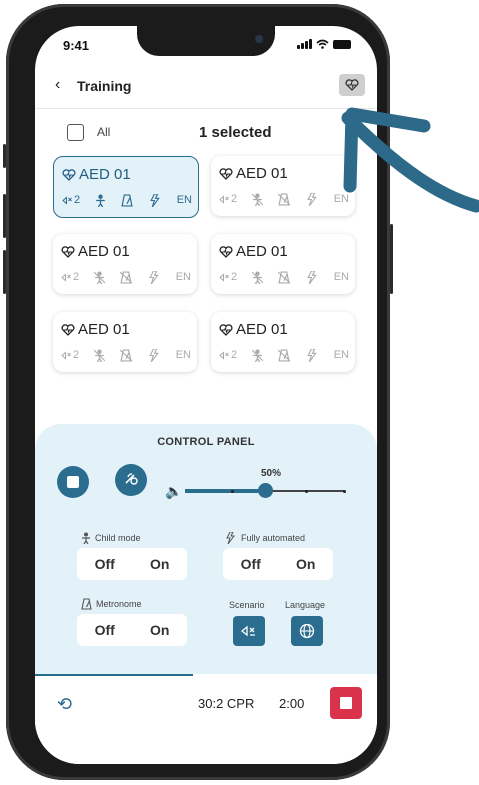 The image size is (479, 785). I want to click on annotation-arrow, so click(410, 160).